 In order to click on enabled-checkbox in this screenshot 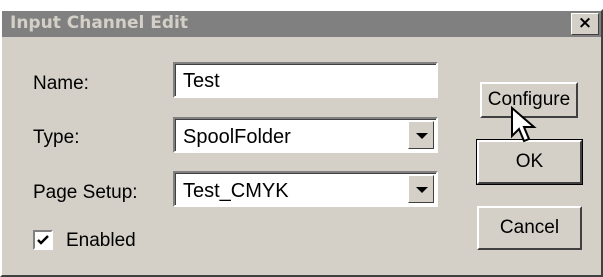, I will do `click(43, 240)`.